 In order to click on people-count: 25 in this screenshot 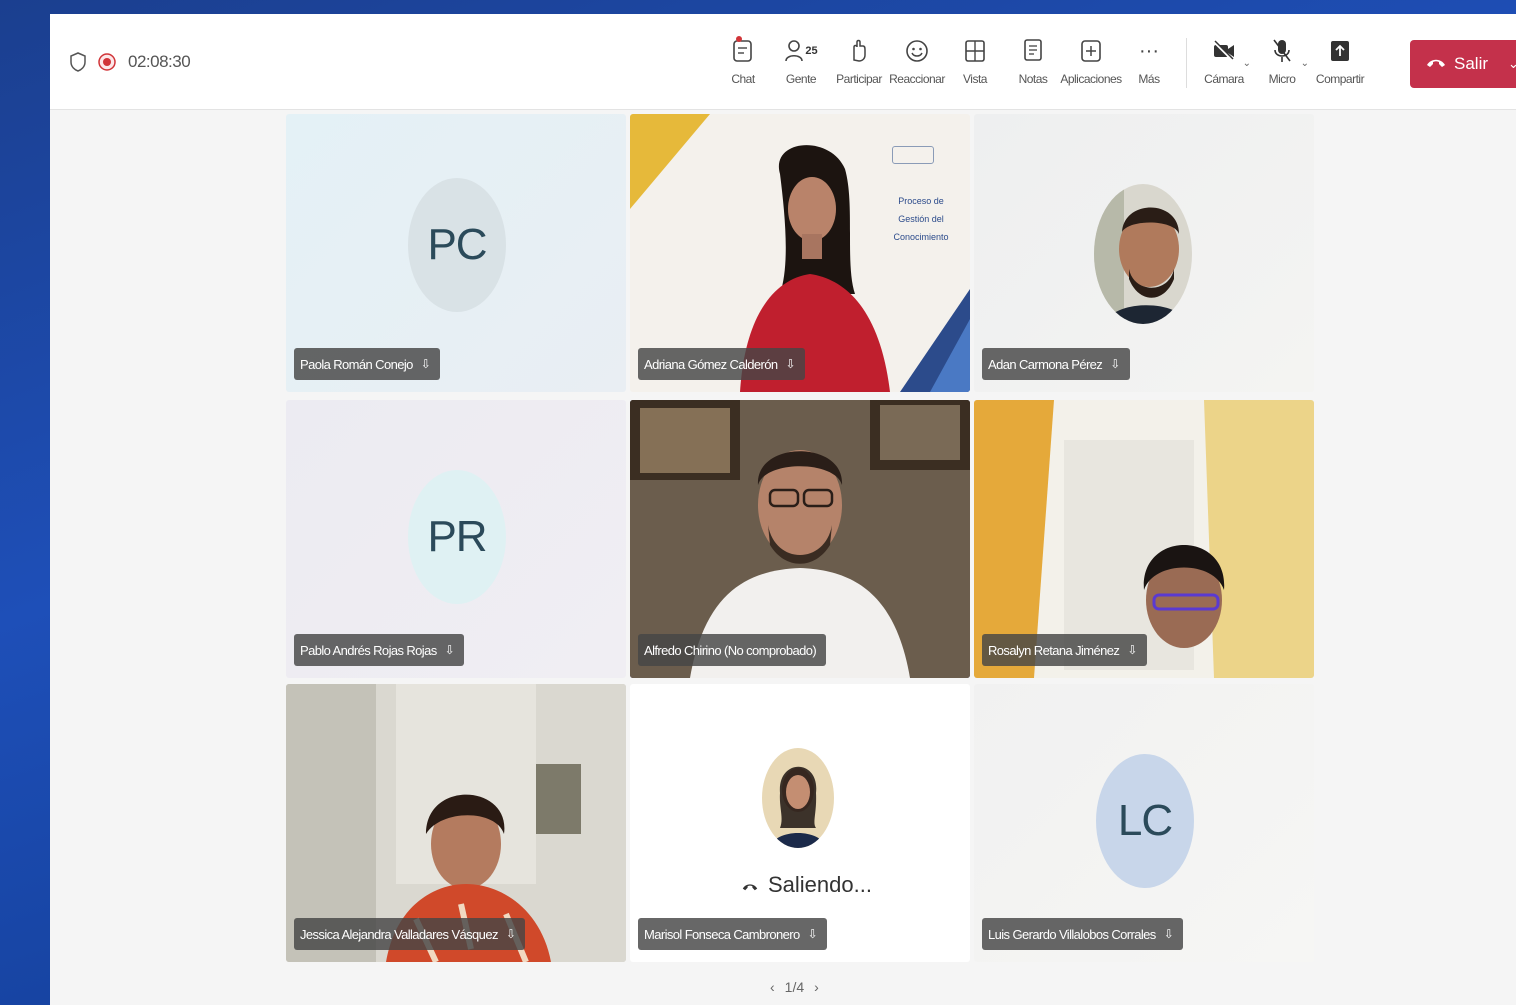, I will do `click(811, 51)`.